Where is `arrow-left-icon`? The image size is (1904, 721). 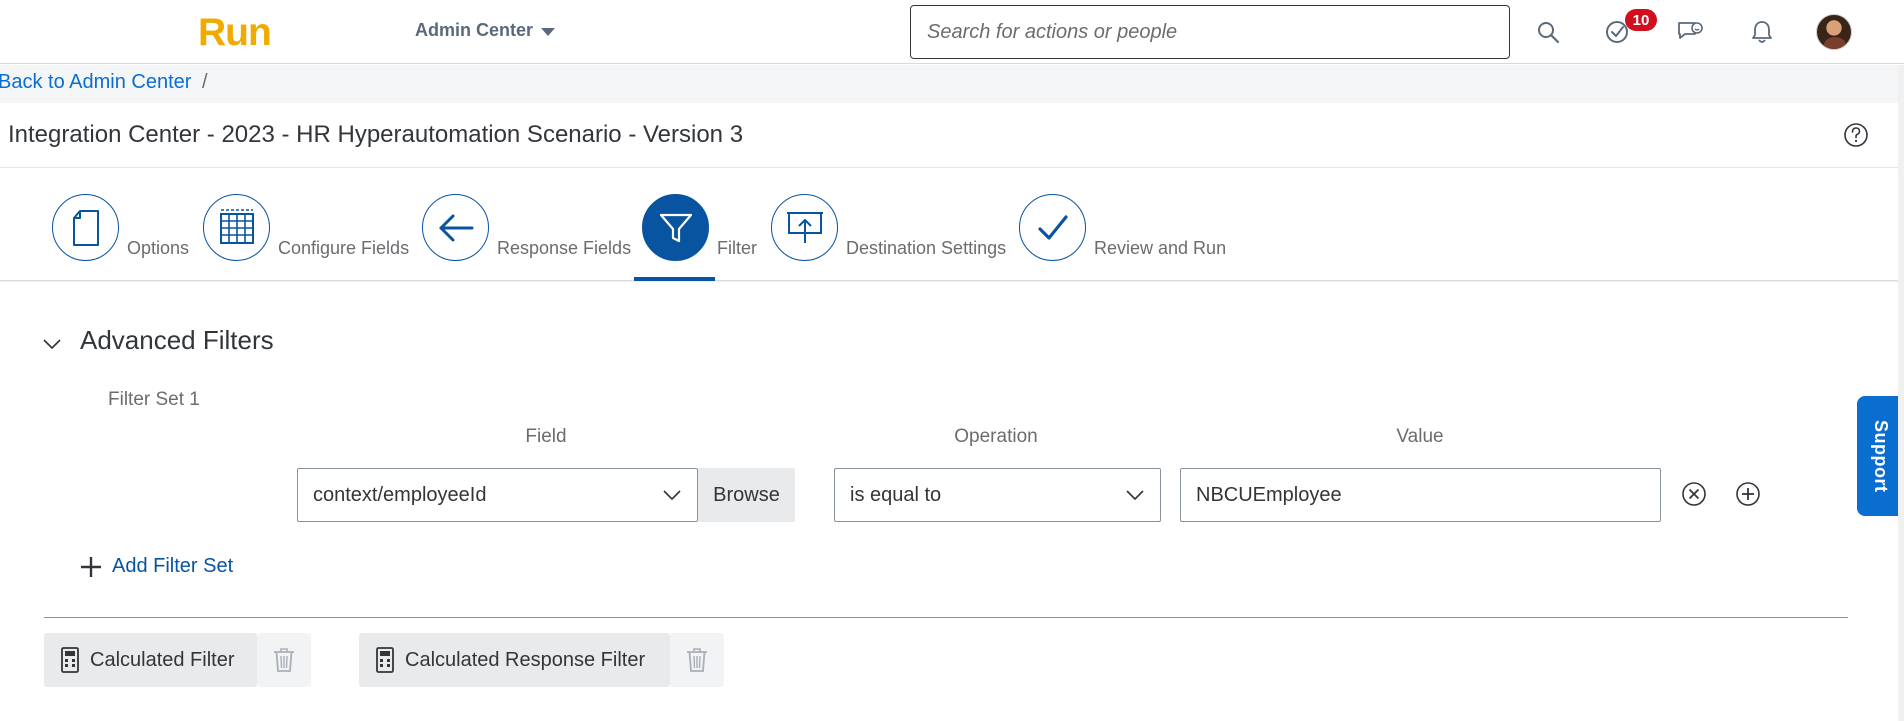 arrow-left-icon is located at coordinates (455, 227).